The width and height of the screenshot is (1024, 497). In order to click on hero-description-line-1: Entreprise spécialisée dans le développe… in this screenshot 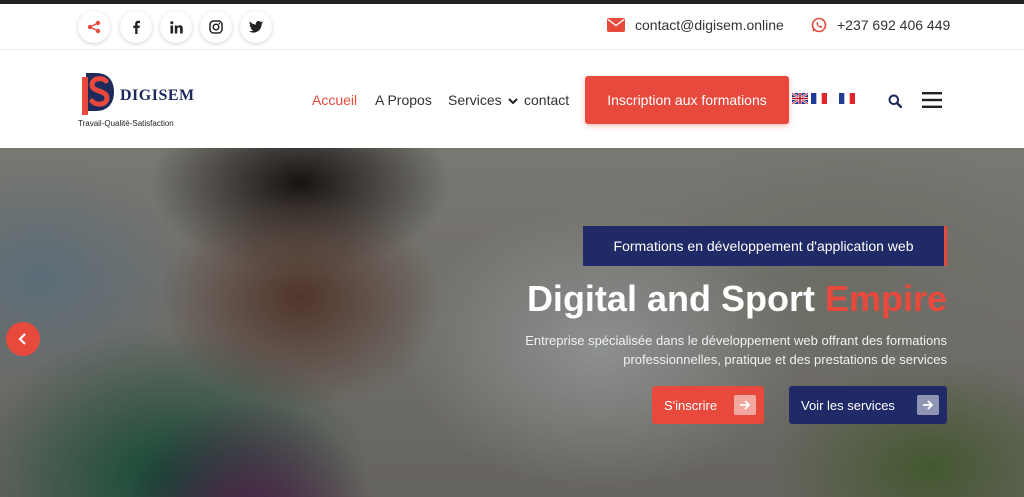, I will do `click(736, 340)`.